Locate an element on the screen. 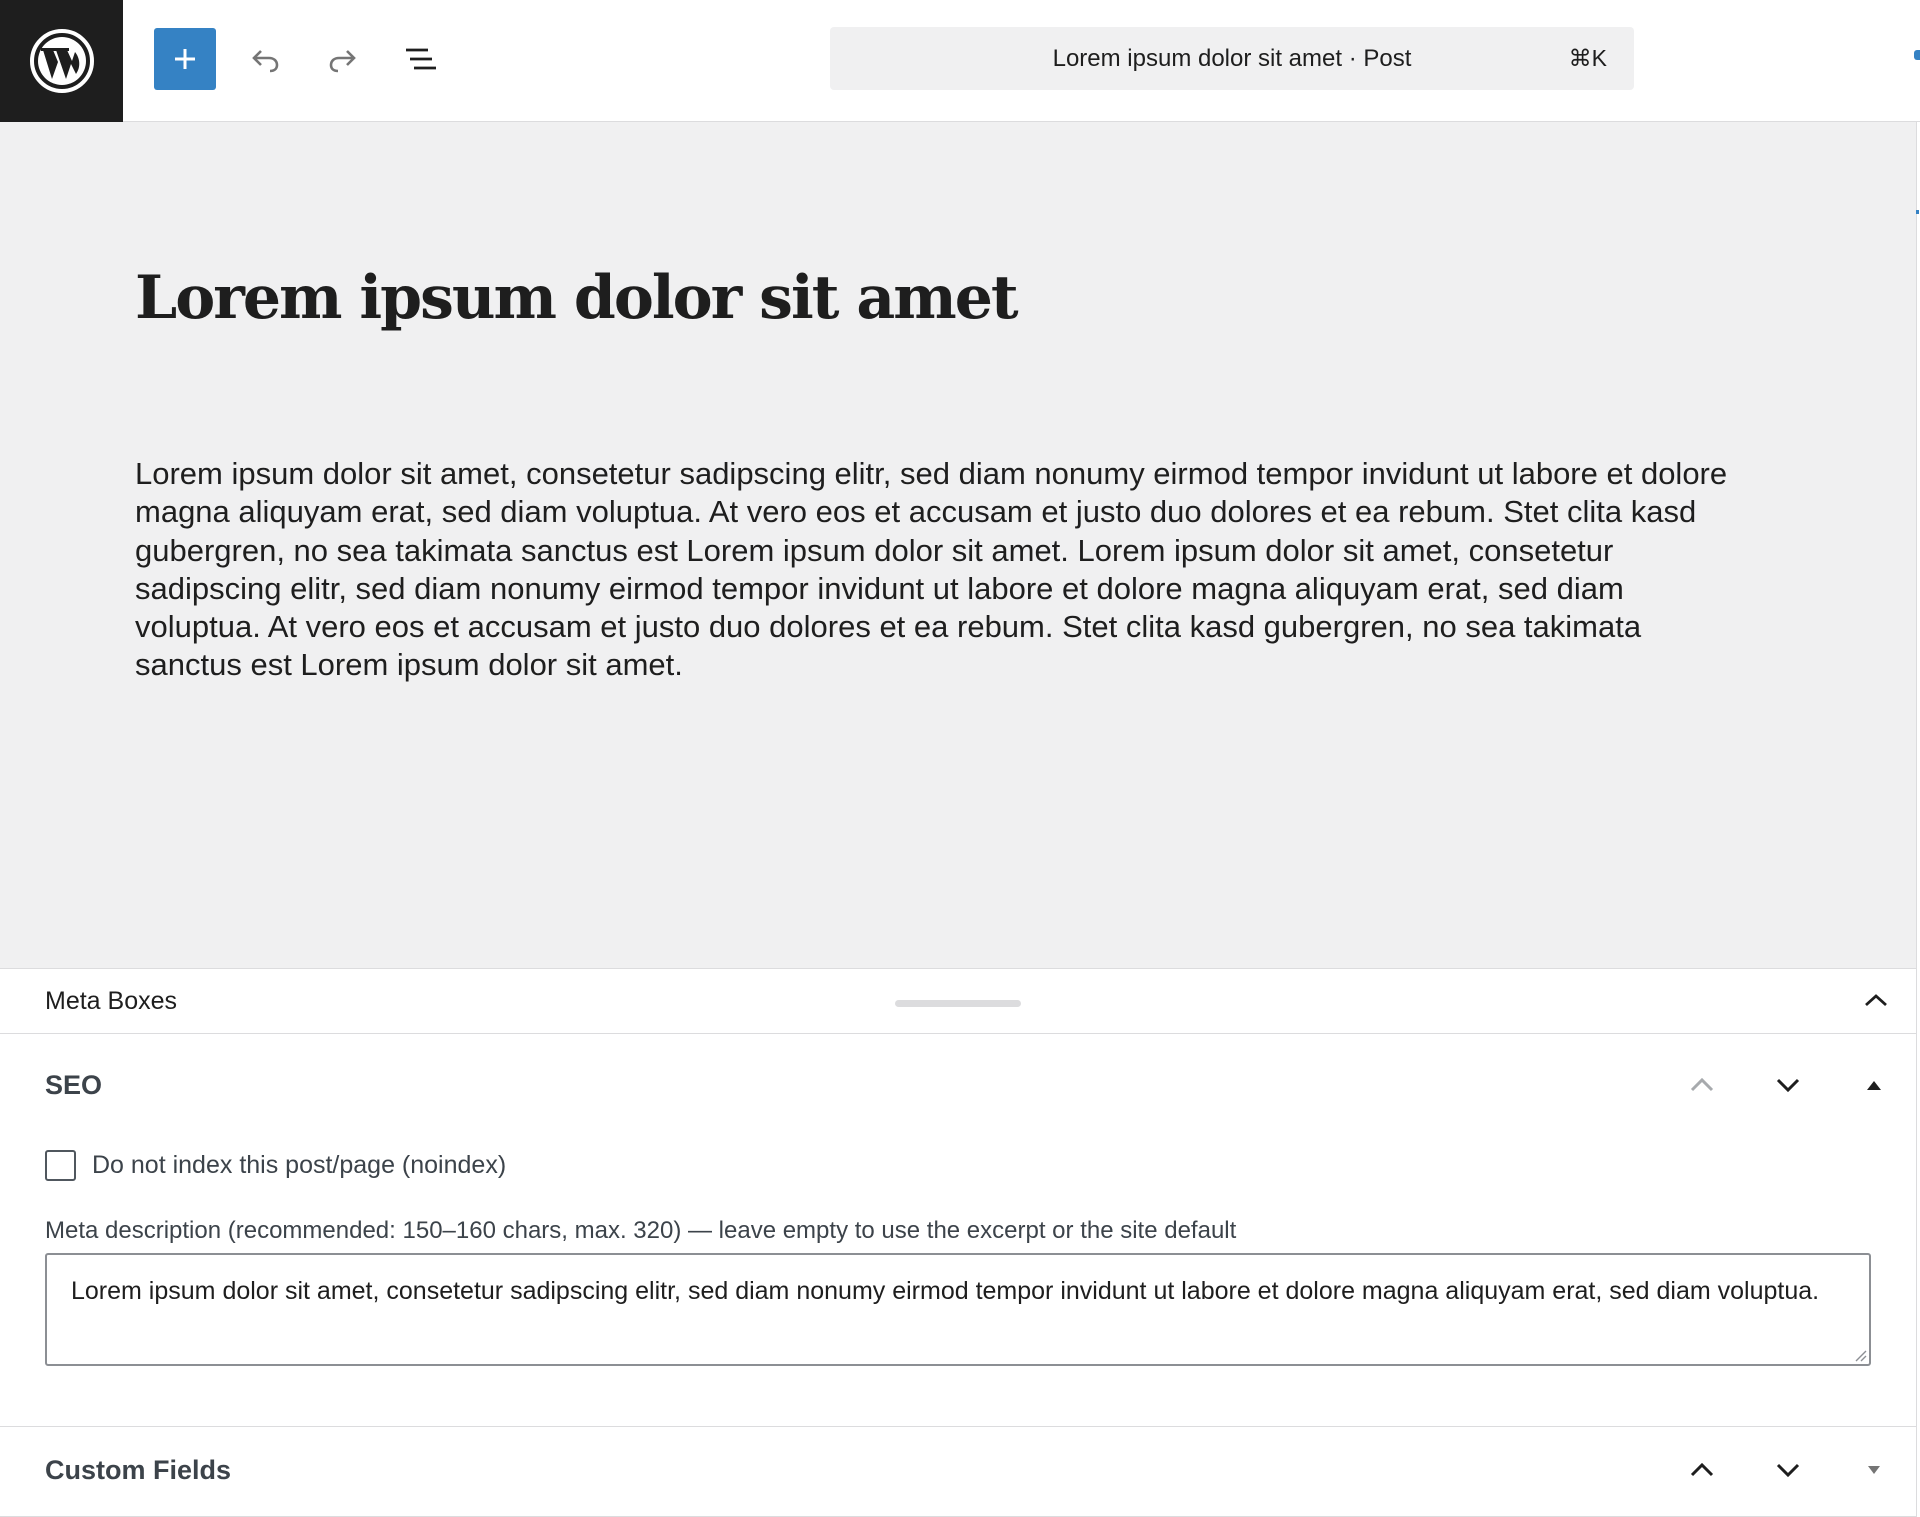 The image size is (1920, 1517). undo-button is located at coordinates (265, 59).